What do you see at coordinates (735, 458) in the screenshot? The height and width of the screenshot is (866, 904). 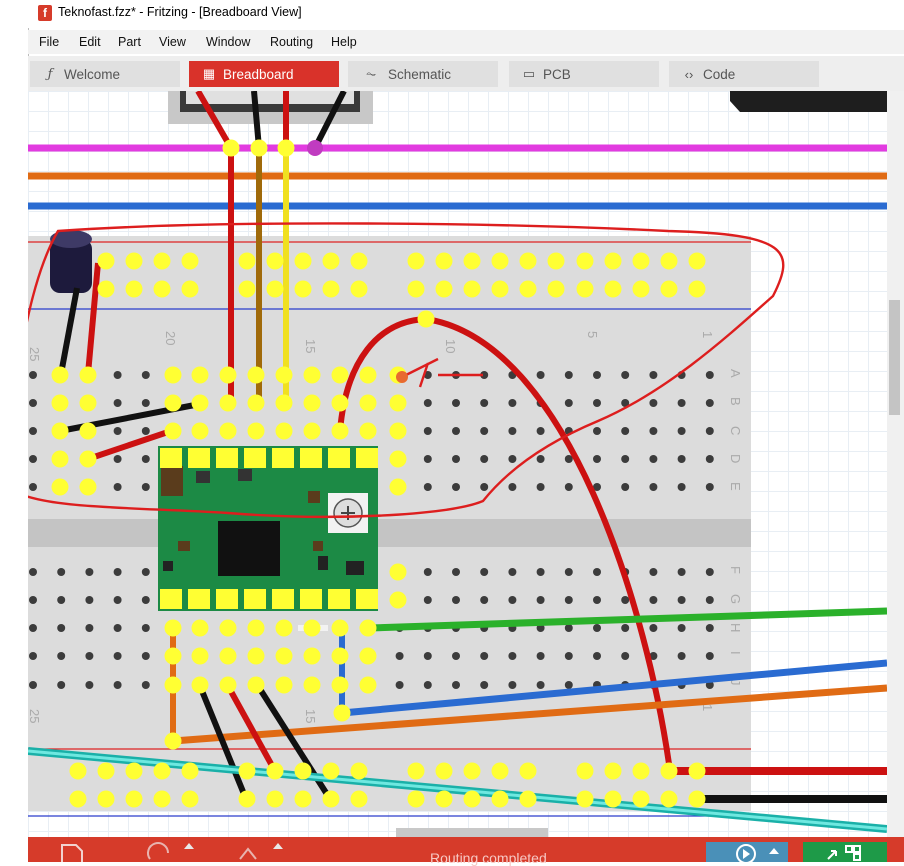 I see `row-letter-d: D` at bounding box center [735, 458].